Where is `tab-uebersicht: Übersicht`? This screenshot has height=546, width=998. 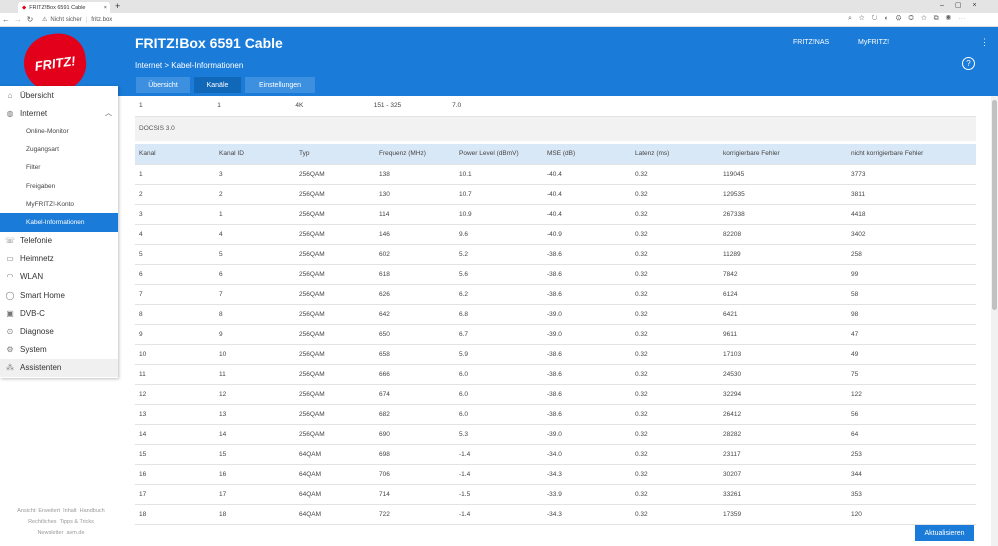
tab-uebersicht: Übersicht is located at coordinates (163, 85).